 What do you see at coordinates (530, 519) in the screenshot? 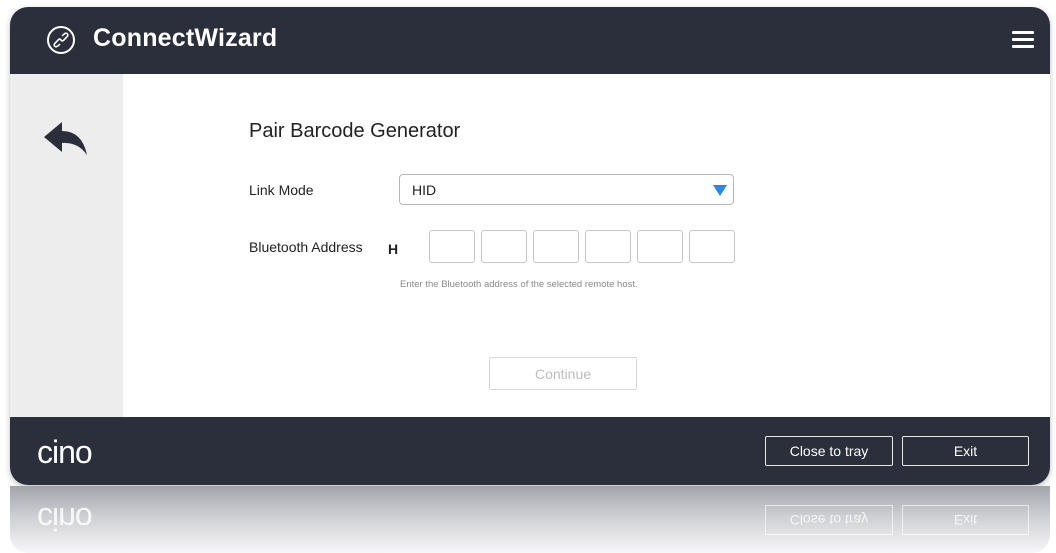
I see `window-reflection: cino Close to tray Exit` at bounding box center [530, 519].